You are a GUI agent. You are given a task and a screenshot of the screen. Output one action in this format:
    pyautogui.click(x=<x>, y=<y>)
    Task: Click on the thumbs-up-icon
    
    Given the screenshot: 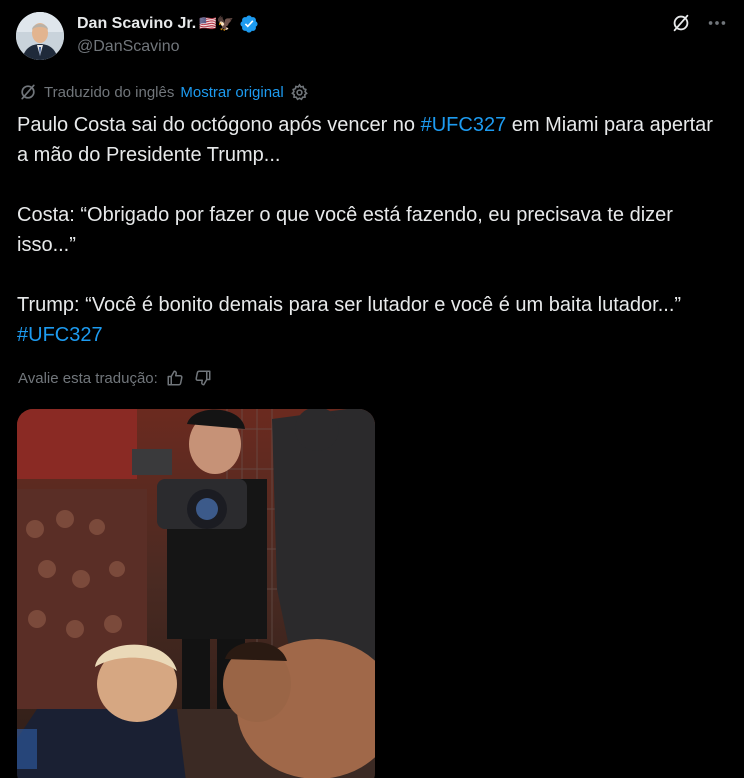 What is the action you would take?
    pyautogui.click(x=175, y=378)
    